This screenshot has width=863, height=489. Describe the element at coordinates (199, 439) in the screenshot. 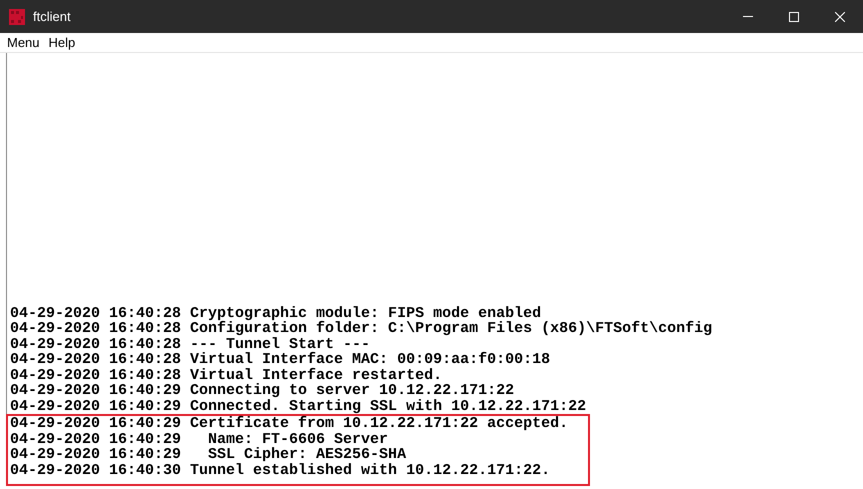

I see `log-line: 04-29-2020 16:40:29 Name: FT-6606 Server` at that location.